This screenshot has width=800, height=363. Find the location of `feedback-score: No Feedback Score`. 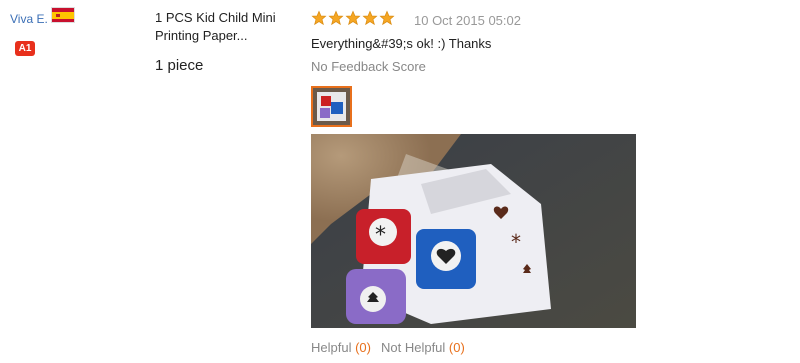

feedback-score: No Feedback Score is located at coordinates (368, 66).